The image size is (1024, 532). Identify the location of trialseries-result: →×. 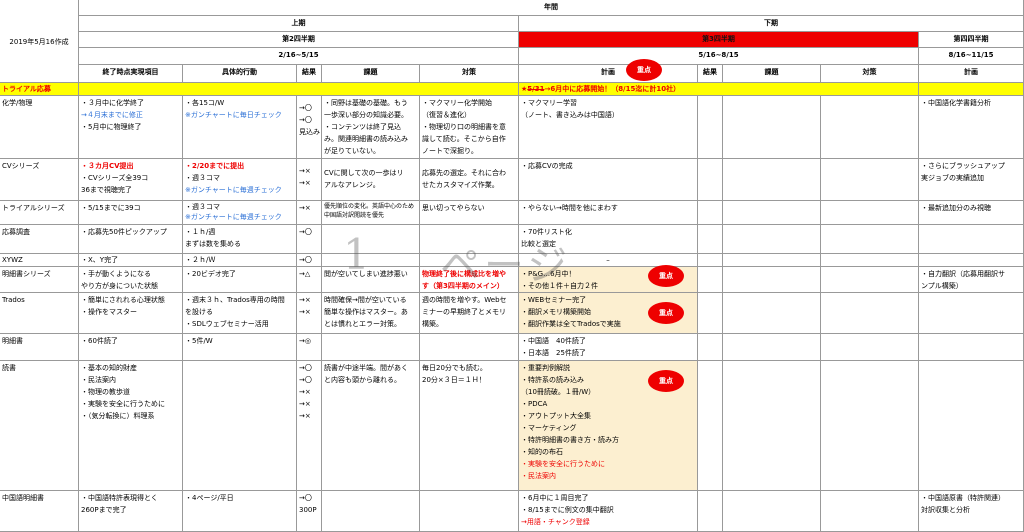
(309, 213).